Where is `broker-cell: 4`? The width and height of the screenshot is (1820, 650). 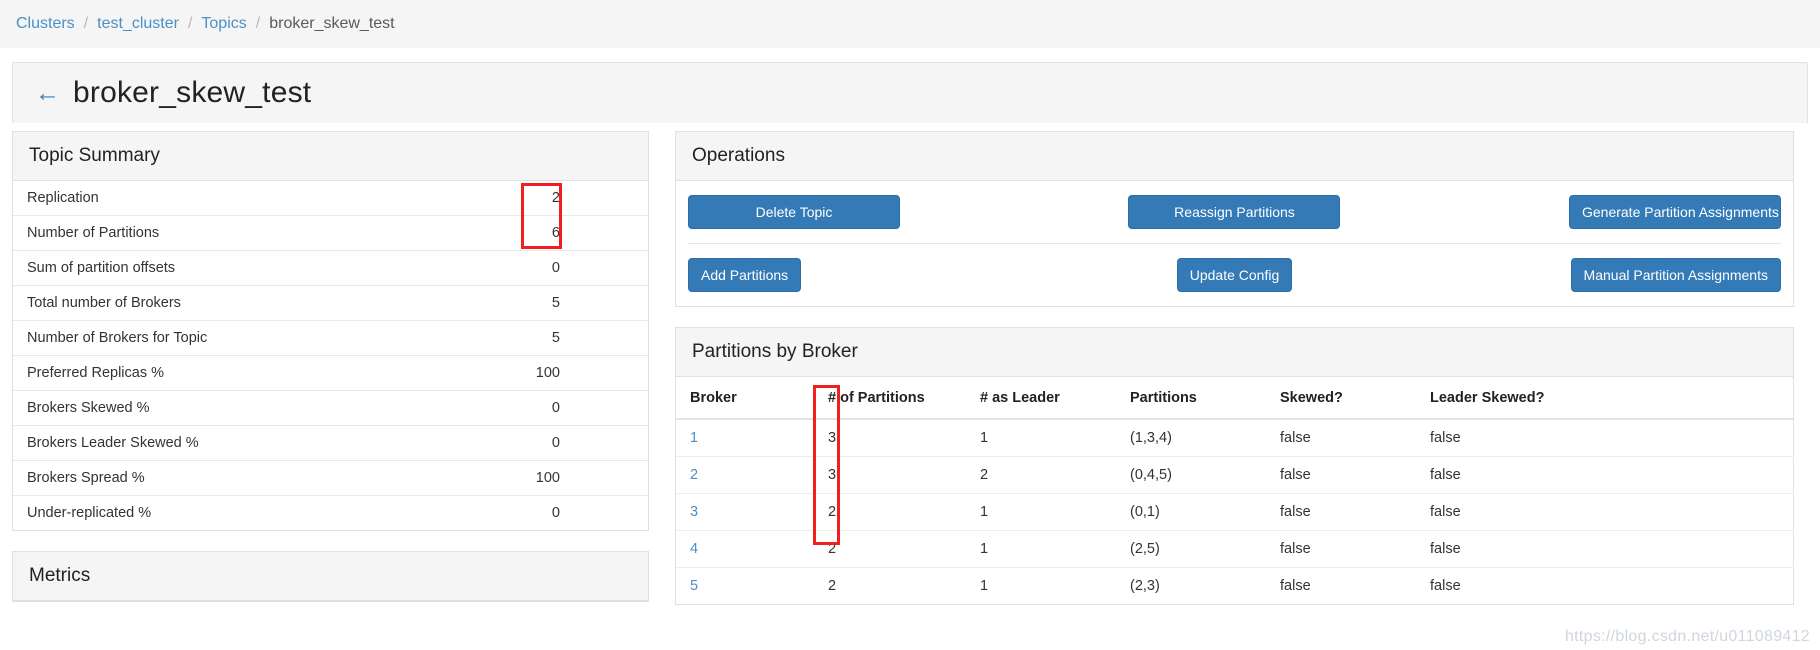
broker-cell: 4 is located at coordinates (745, 549).